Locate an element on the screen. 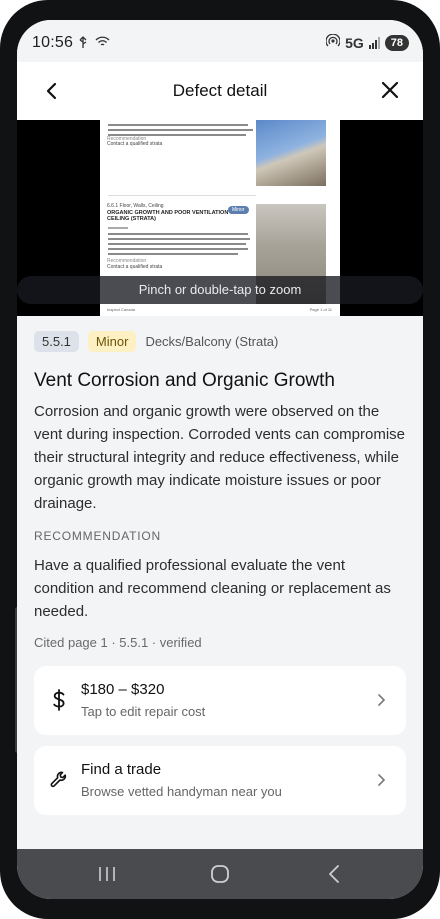 The height and width of the screenshot is (919, 440). severity-badge: Minor is located at coordinates (112, 341).